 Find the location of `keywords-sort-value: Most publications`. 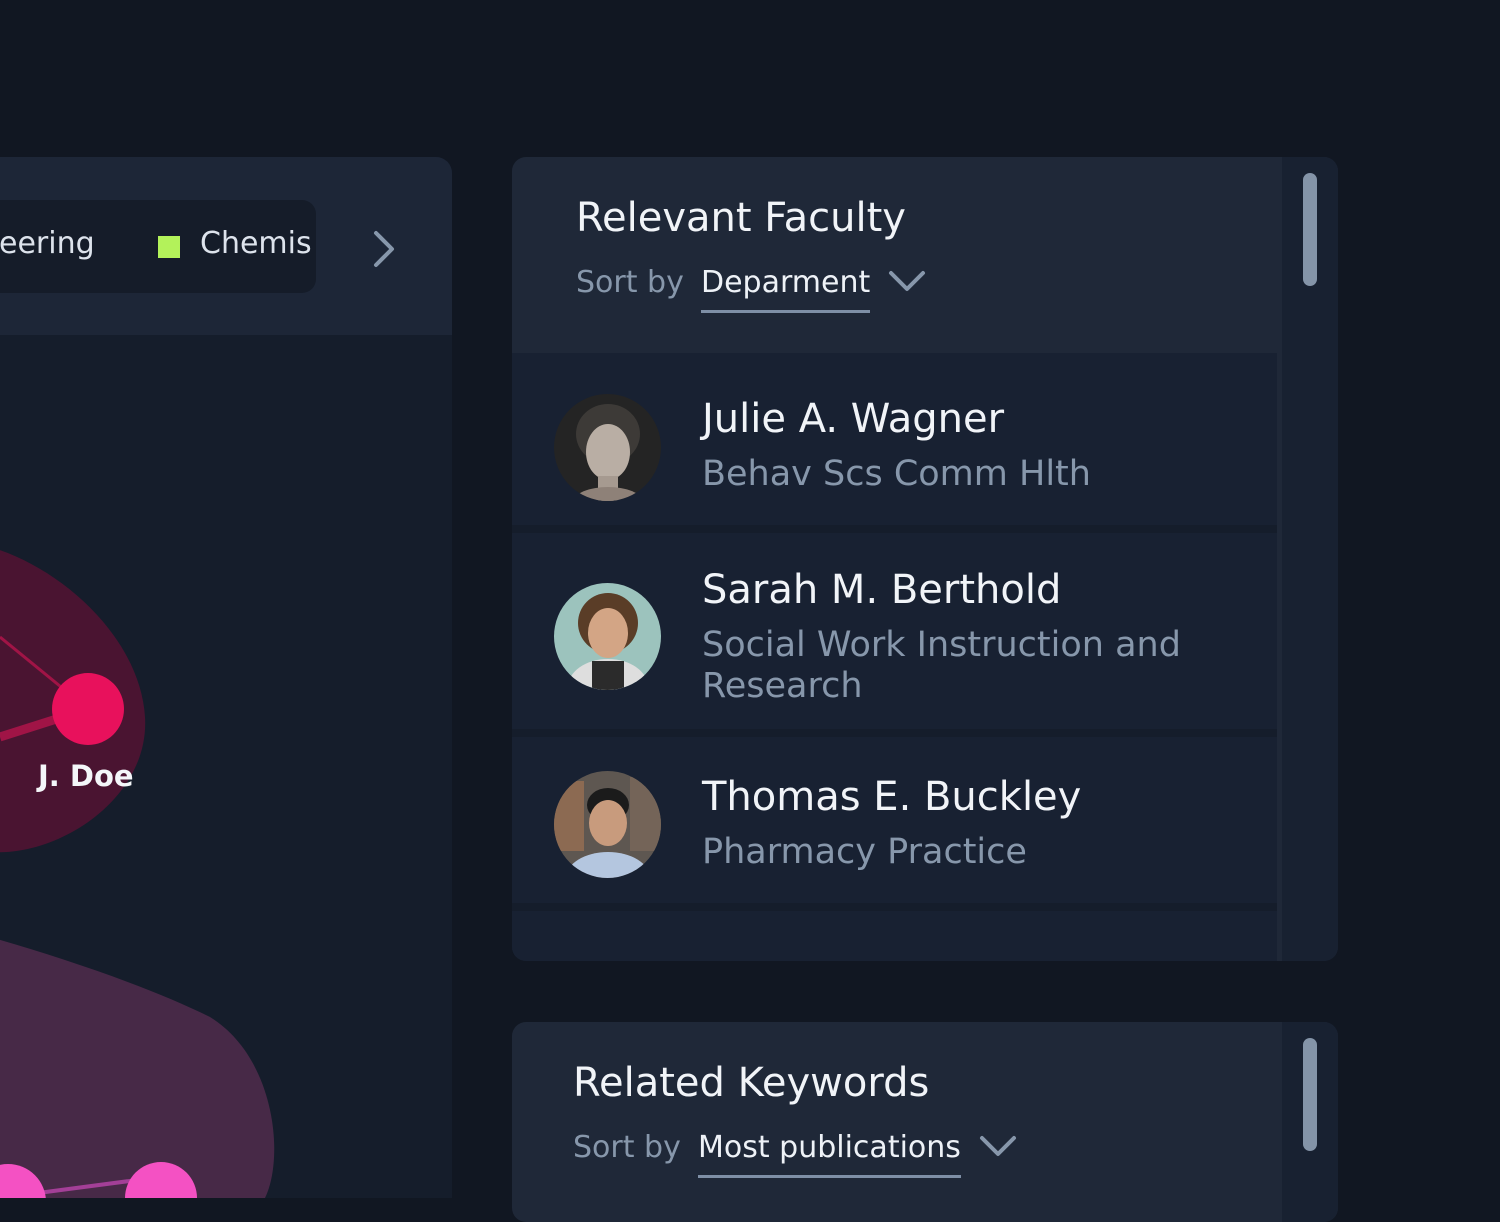

keywords-sort-value: Most publications is located at coordinates (829, 1154).